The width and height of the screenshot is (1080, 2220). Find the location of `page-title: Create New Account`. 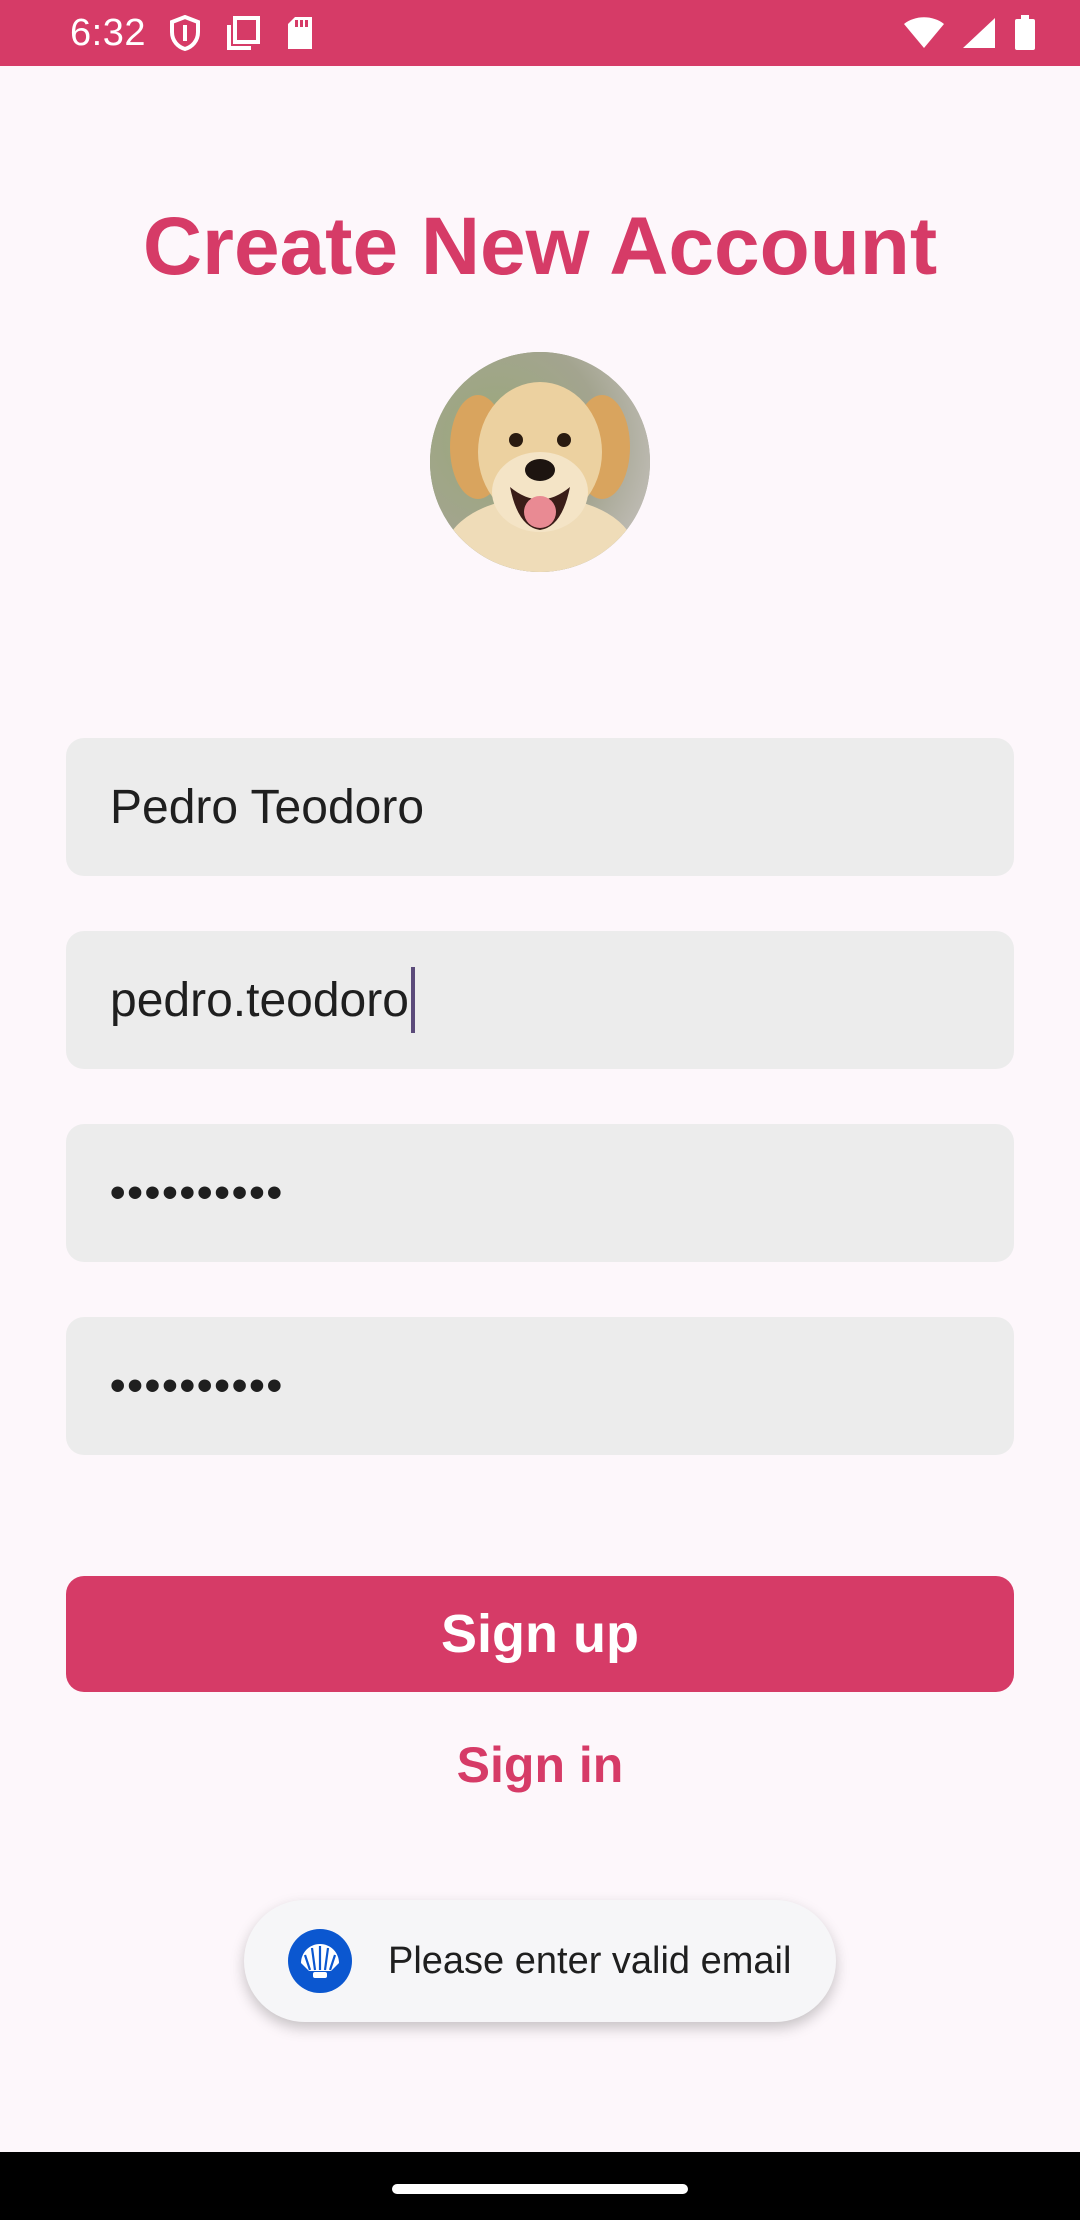

page-title: Create New Account is located at coordinates (540, 246).